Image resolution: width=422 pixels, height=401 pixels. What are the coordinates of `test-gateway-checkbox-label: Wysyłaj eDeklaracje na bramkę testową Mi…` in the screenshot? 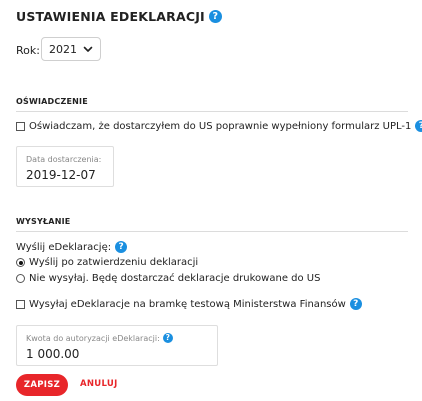 It's located at (187, 304).